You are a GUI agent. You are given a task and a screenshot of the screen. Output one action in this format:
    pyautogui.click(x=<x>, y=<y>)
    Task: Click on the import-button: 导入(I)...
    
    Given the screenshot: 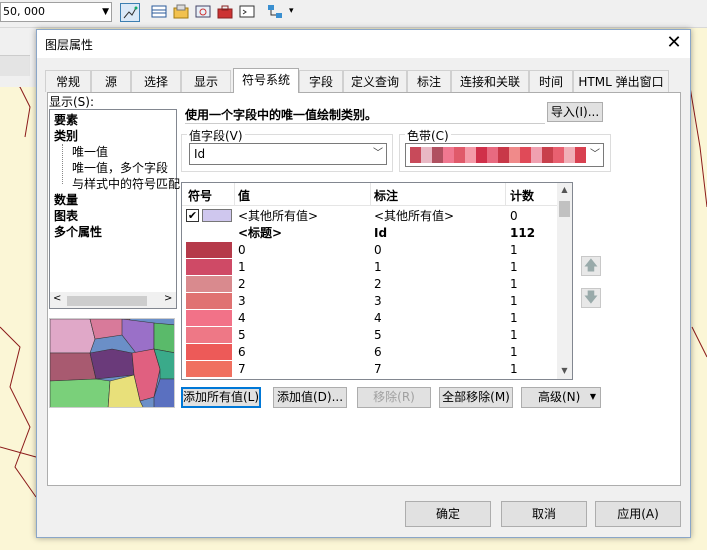 What is the action you would take?
    pyautogui.click(x=575, y=112)
    